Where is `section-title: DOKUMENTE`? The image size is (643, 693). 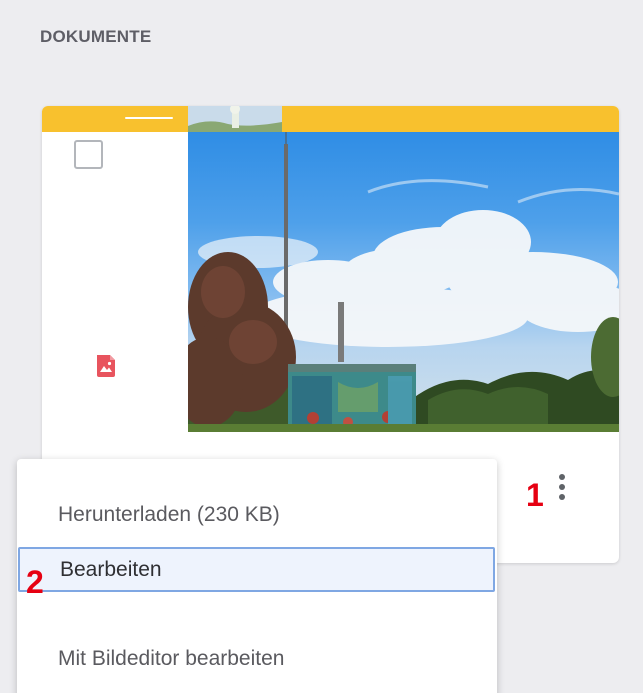
section-title: DOKUMENTE is located at coordinates (96, 36).